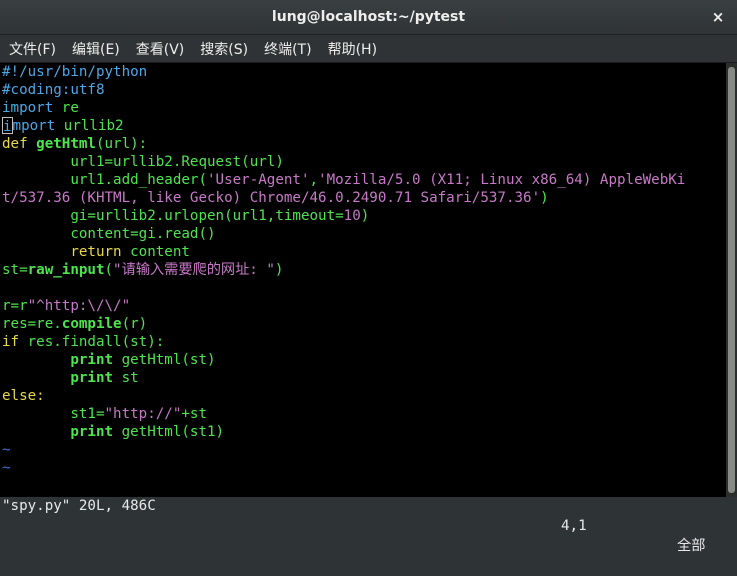  What do you see at coordinates (79, 306) in the screenshot?
I see `string: "^http:\/\/"` at bounding box center [79, 306].